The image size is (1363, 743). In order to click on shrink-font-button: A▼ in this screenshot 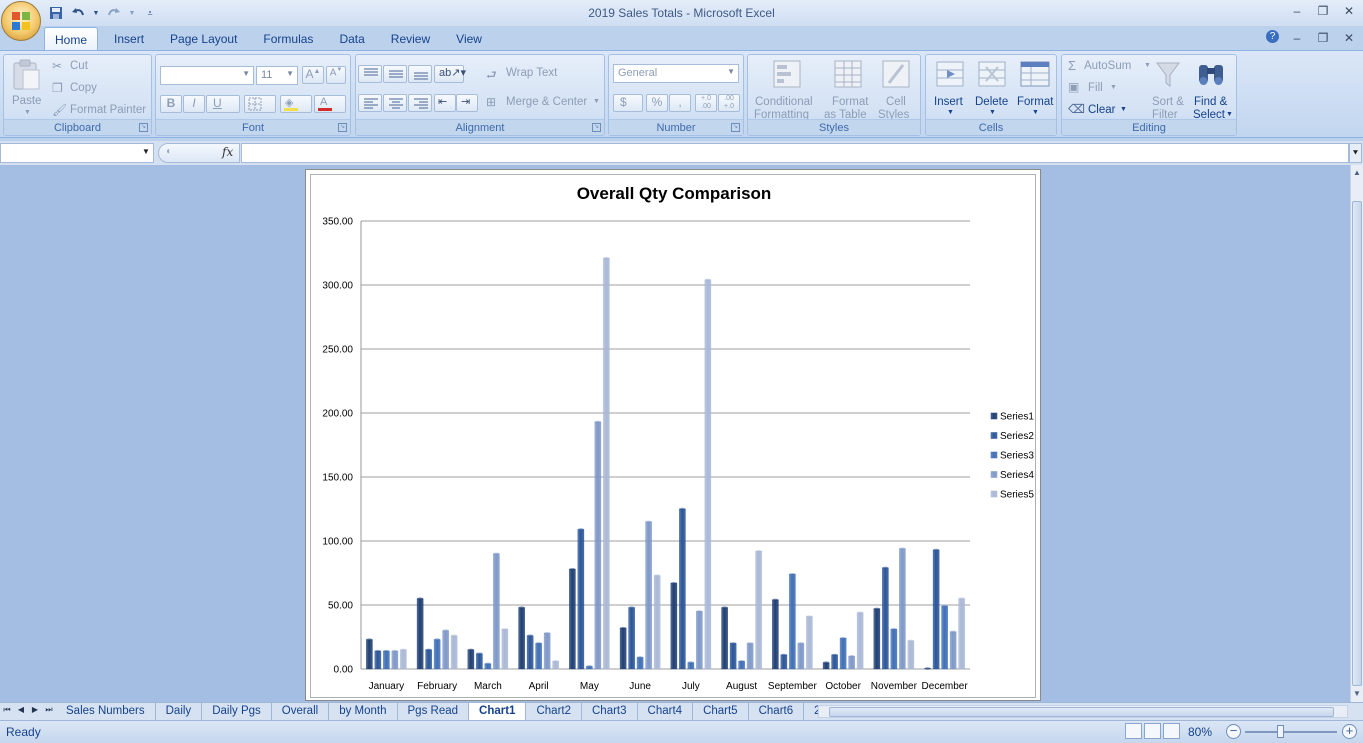, I will do `click(336, 75)`.